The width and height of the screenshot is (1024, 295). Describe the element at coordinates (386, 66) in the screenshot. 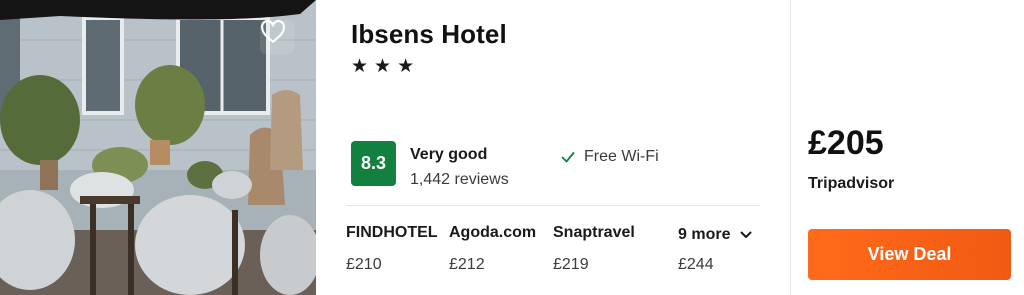

I see `star-rating: ★★★` at that location.